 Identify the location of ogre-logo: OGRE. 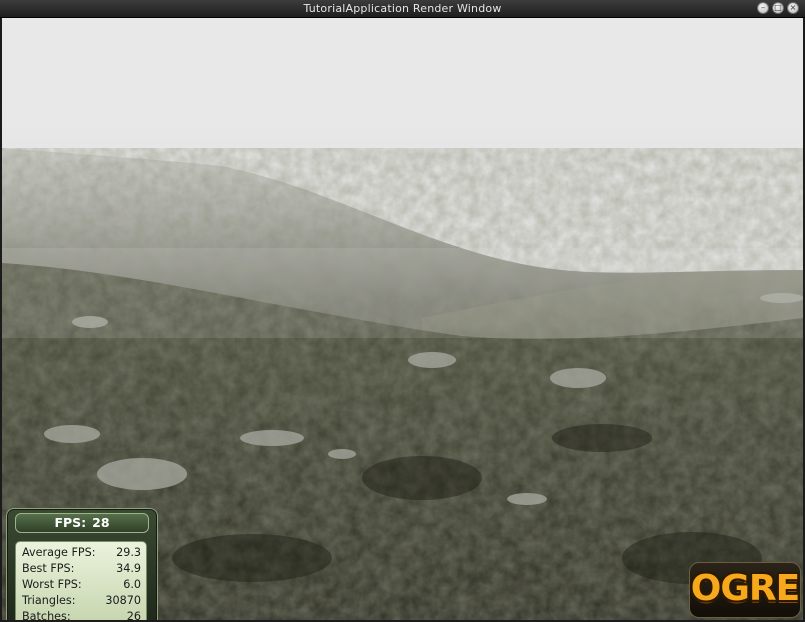
(745, 590).